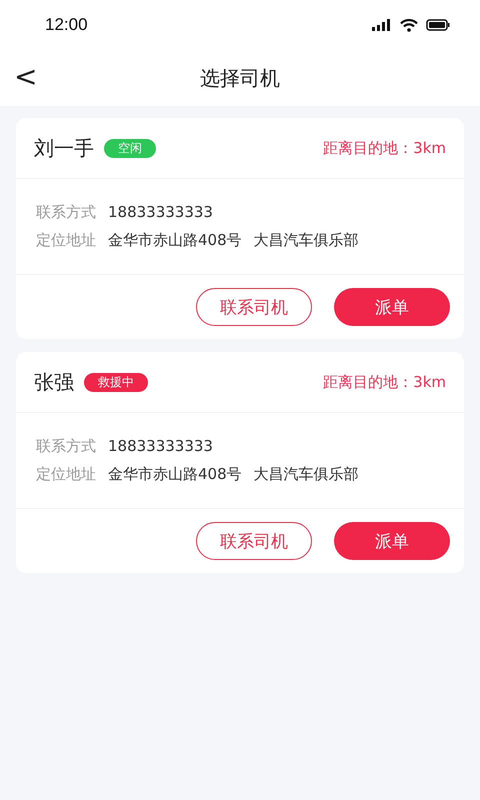 The image size is (480, 800). What do you see at coordinates (130, 148) in the screenshot?
I see `status-badge: 空闲` at bounding box center [130, 148].